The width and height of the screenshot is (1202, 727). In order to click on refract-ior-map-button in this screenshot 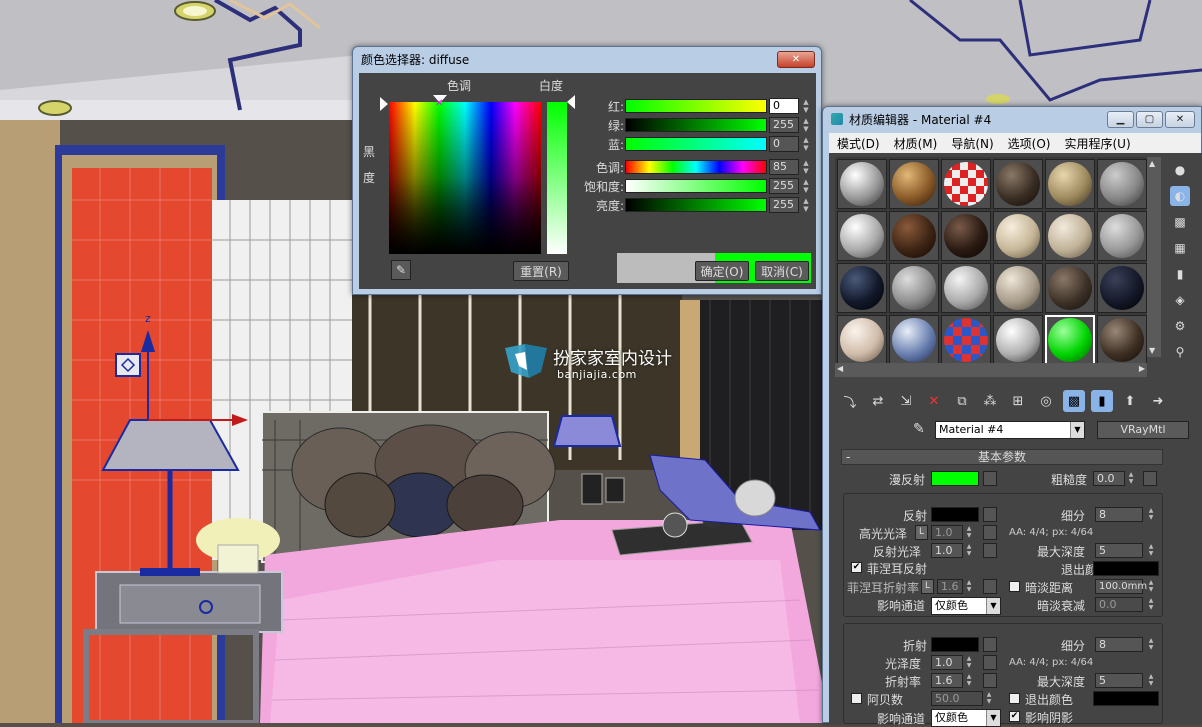, I will do `click(990, 680)`.